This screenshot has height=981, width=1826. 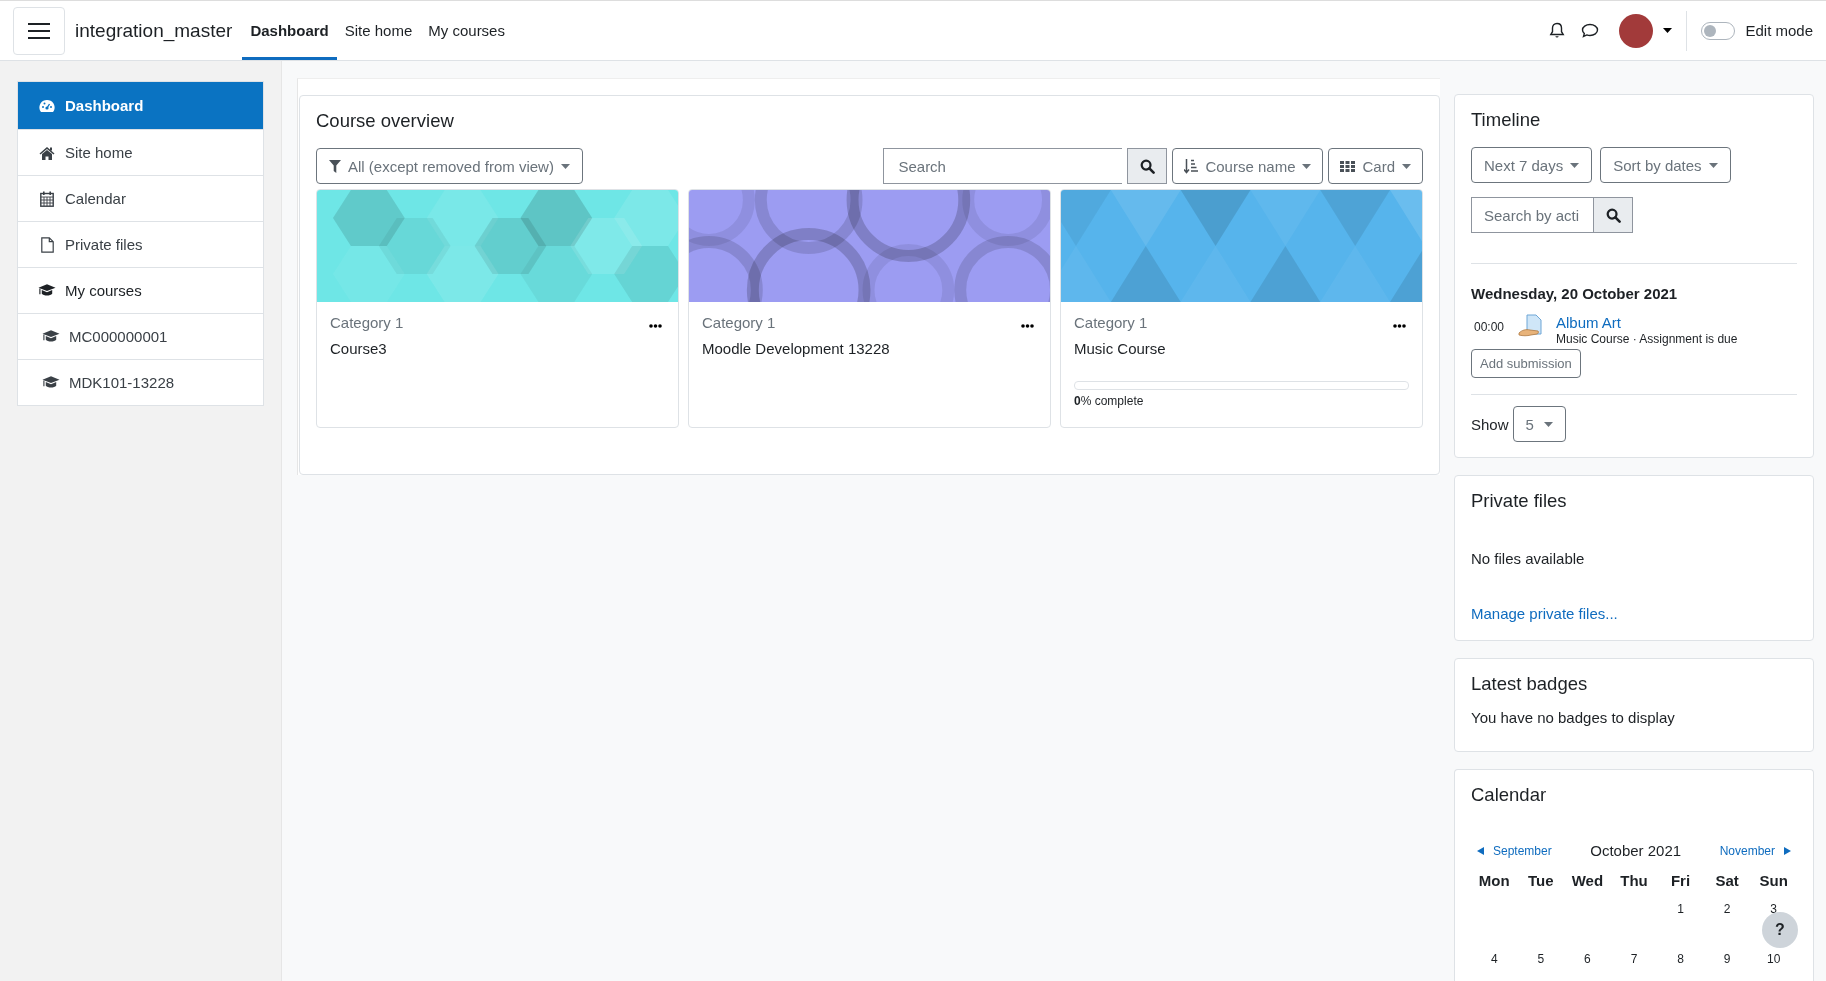 I want to click on show-label: Show, so click(x=1490, y=424).